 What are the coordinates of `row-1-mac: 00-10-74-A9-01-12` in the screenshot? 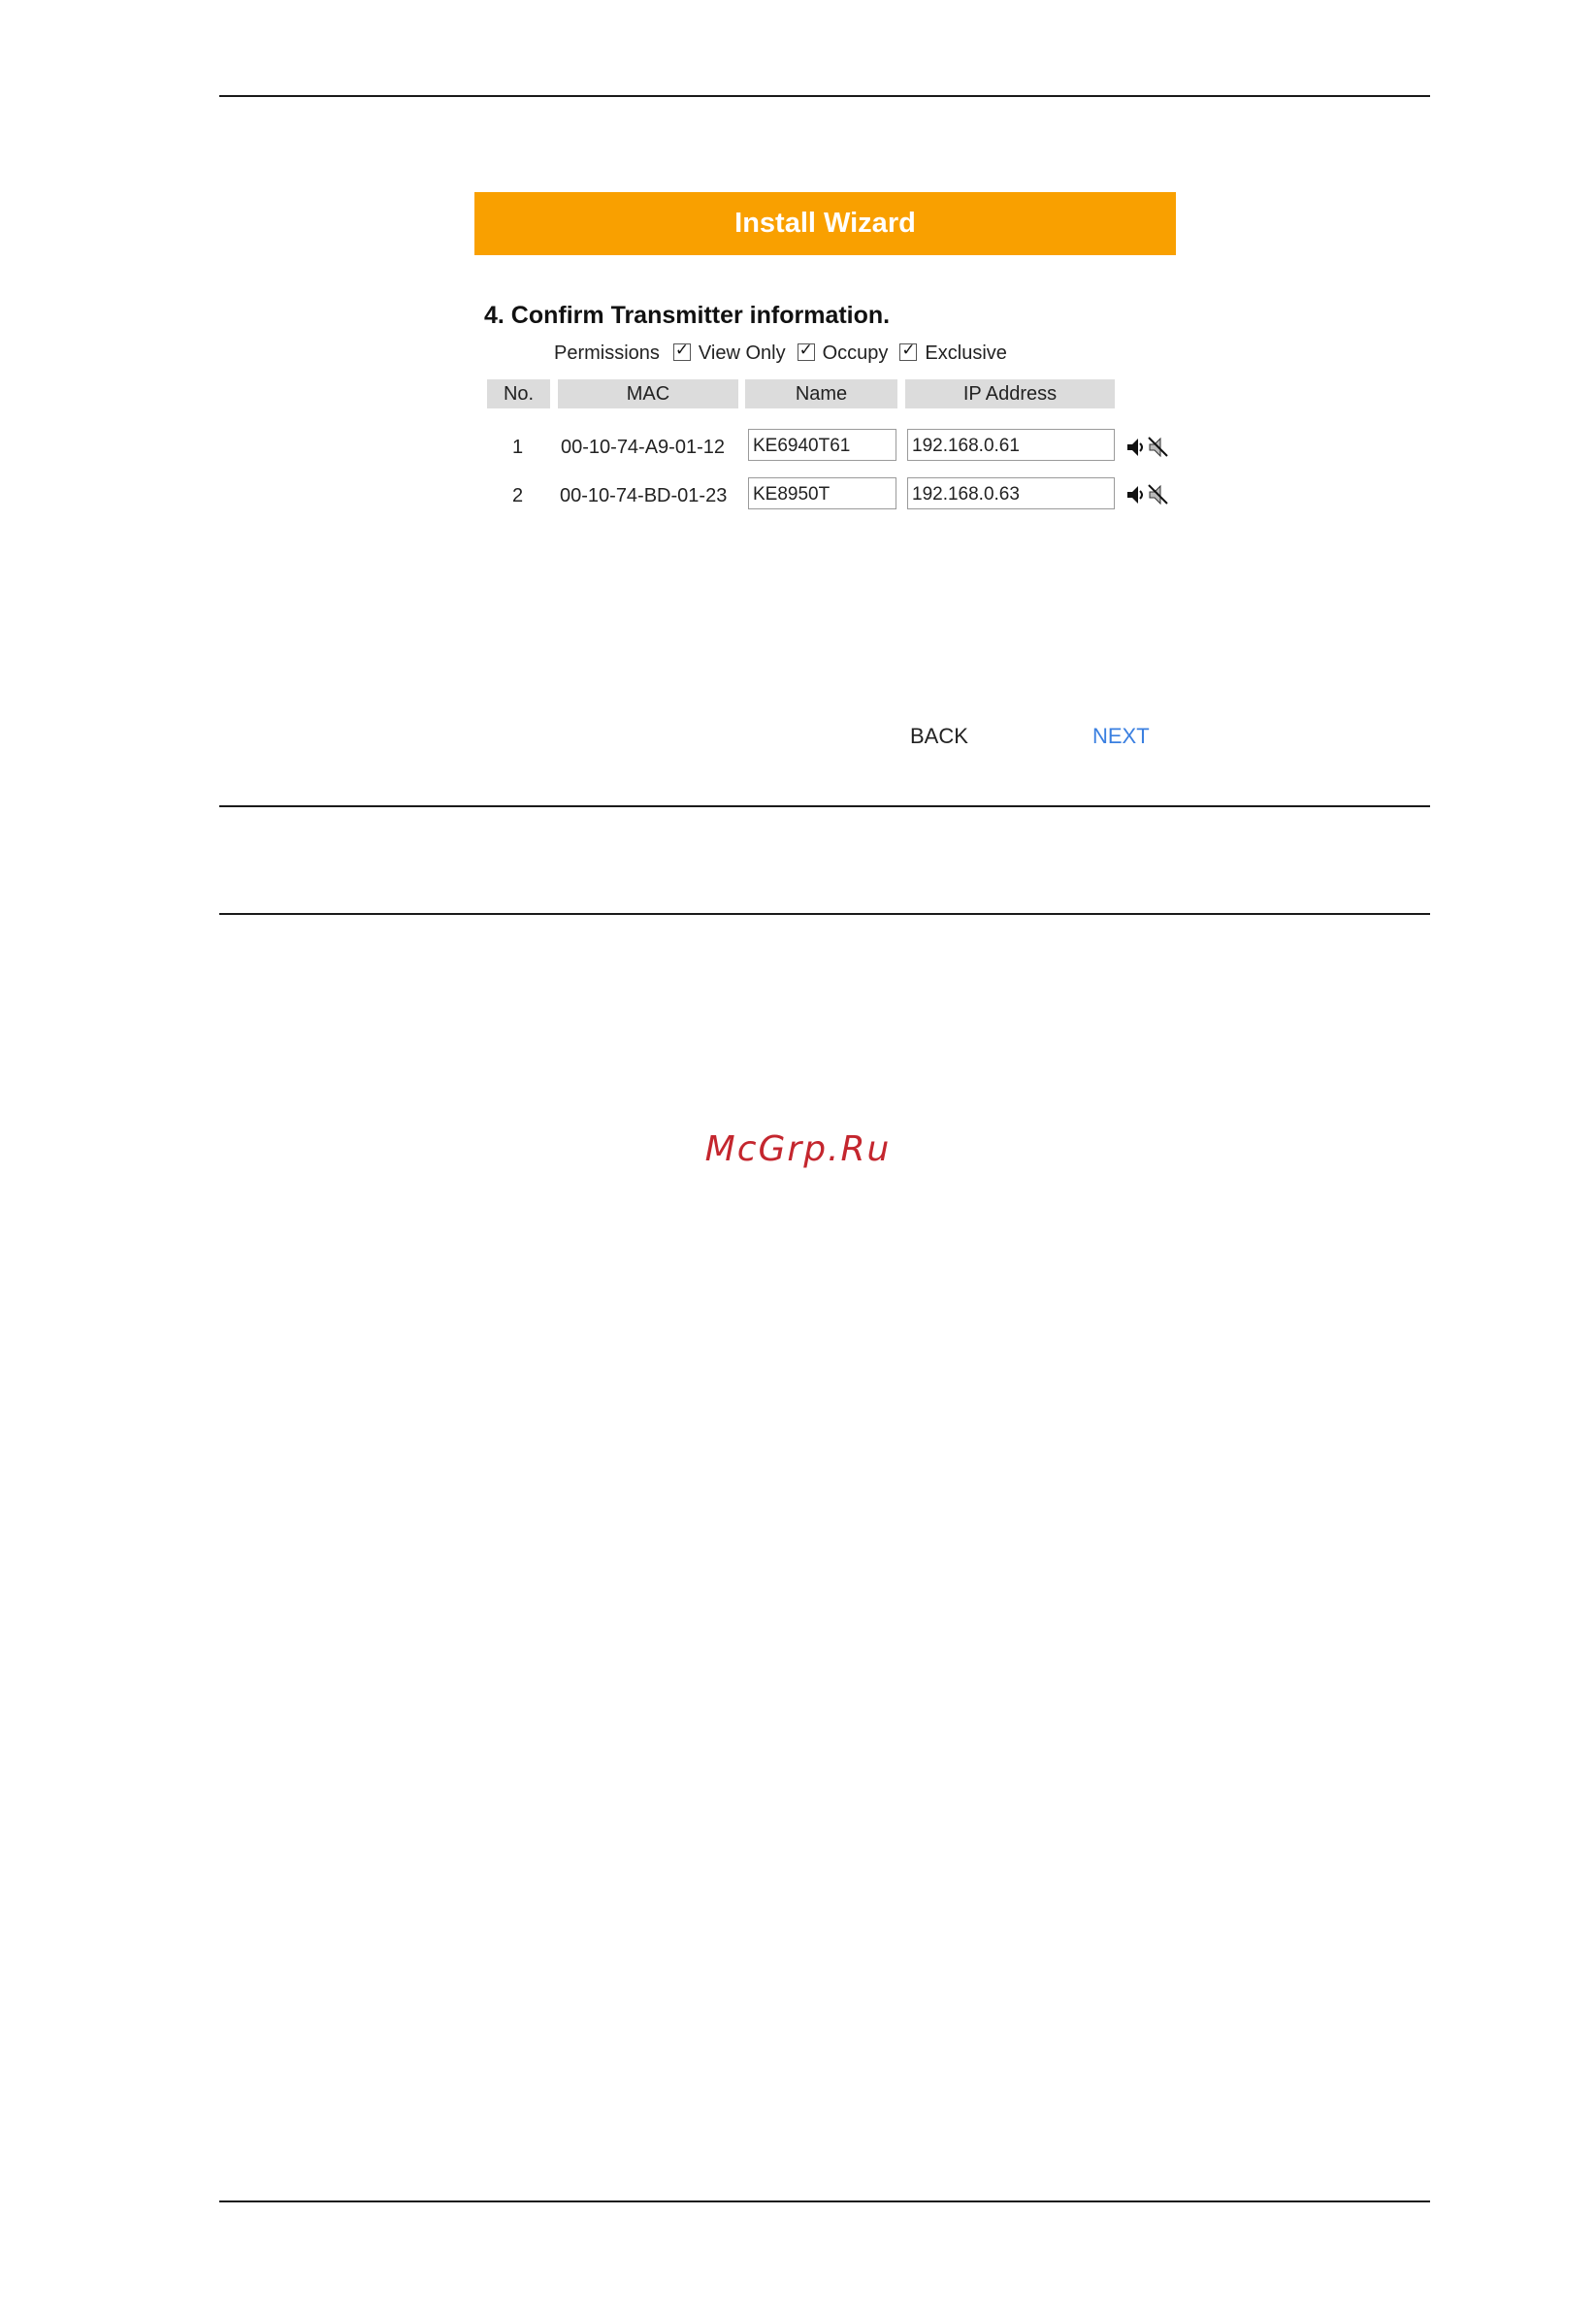 It's located at (643, 447).